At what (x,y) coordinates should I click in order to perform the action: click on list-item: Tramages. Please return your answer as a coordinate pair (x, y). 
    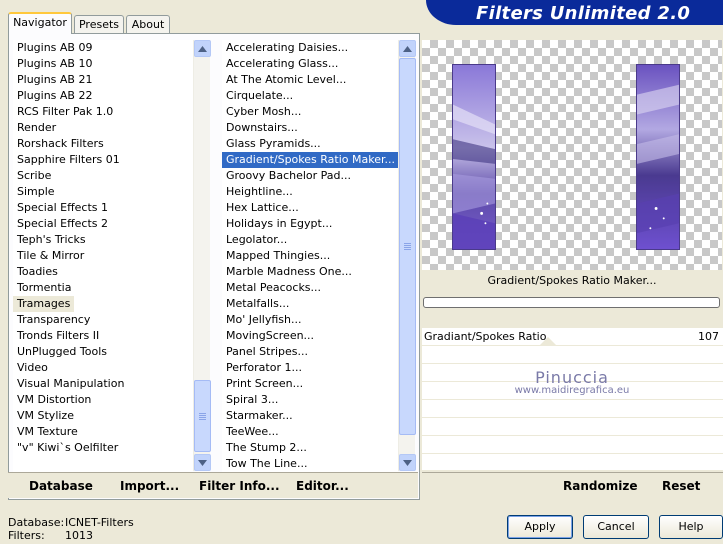
    Looking at the image, I should click on (103, 304).